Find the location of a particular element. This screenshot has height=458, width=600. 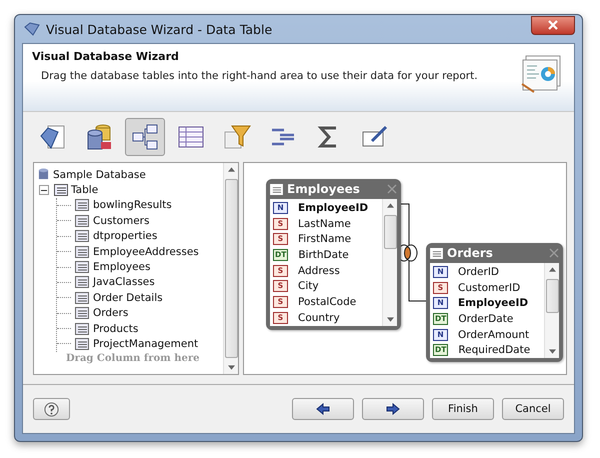

wizard-description: Drag the database tables into the right-hand area to use their data for your report. is located at coordinates (259, 76).